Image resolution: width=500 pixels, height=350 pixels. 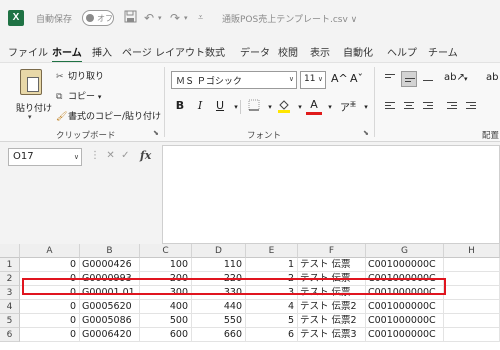 I want to click on cell-a2: 0, so click(x=50, y=279).